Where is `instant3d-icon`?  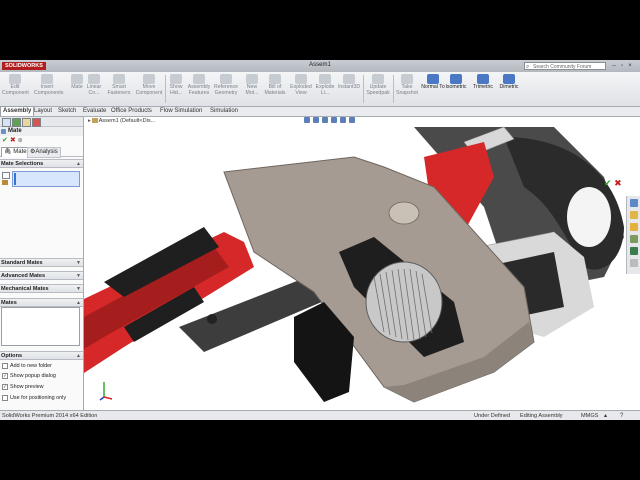
instant3d-icon is located at coordinates (349, 79).